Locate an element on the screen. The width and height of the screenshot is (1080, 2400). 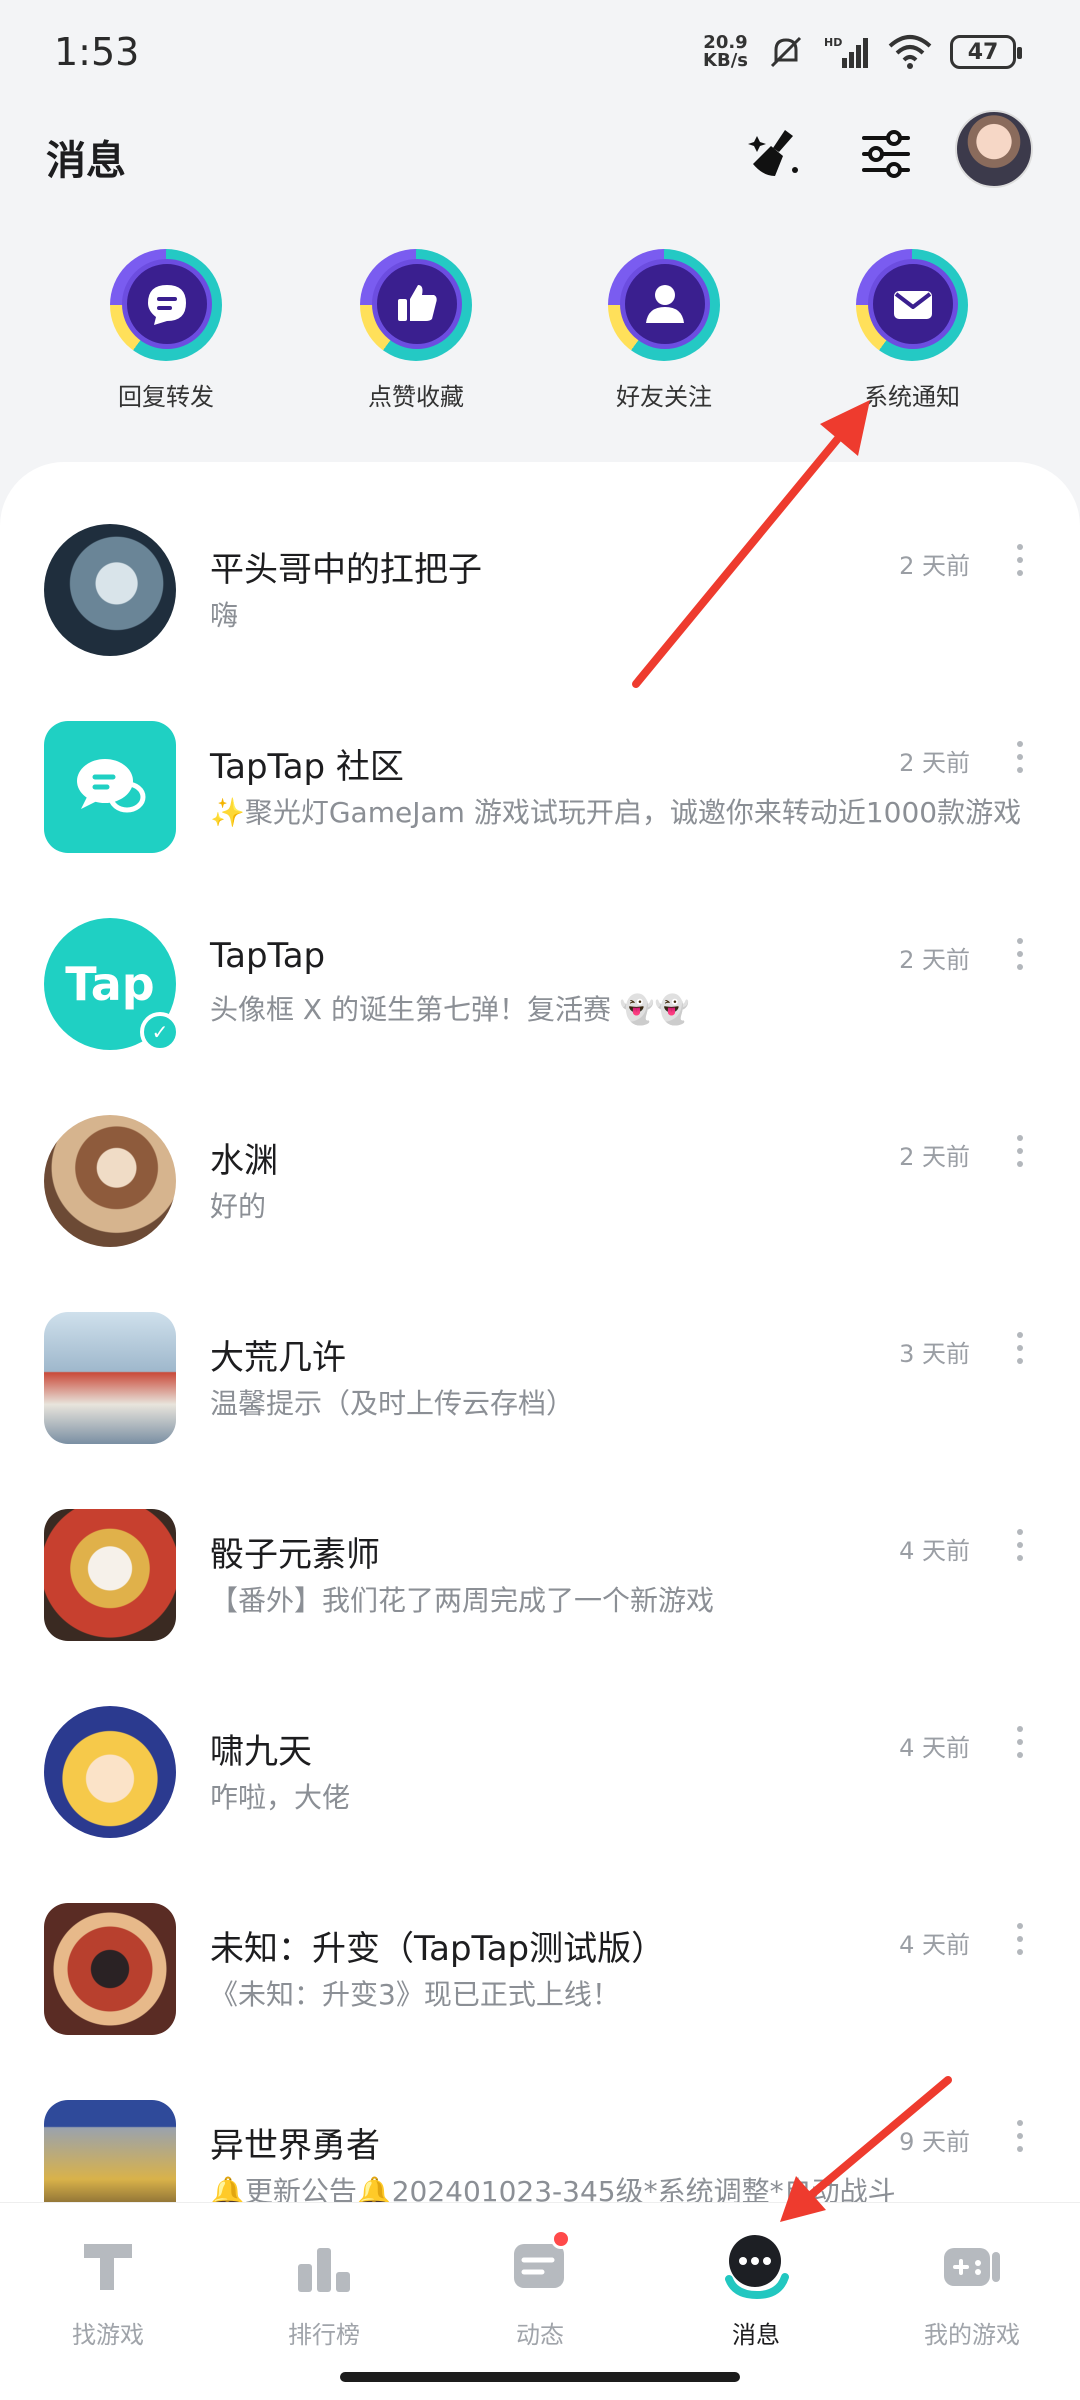
message-preview: 《未知：升变3》现已正式上线！ is located at coordinates (415, 1994).